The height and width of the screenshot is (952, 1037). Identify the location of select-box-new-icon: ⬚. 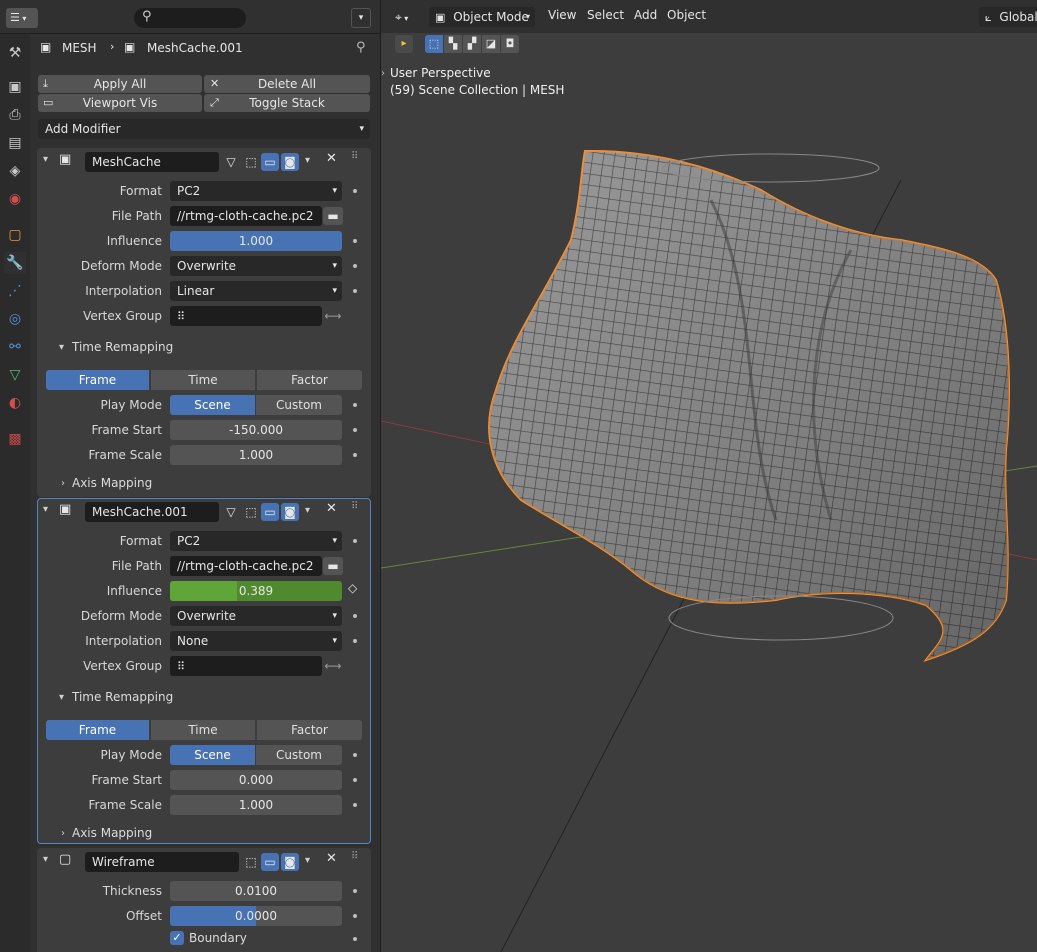
(434, 44).